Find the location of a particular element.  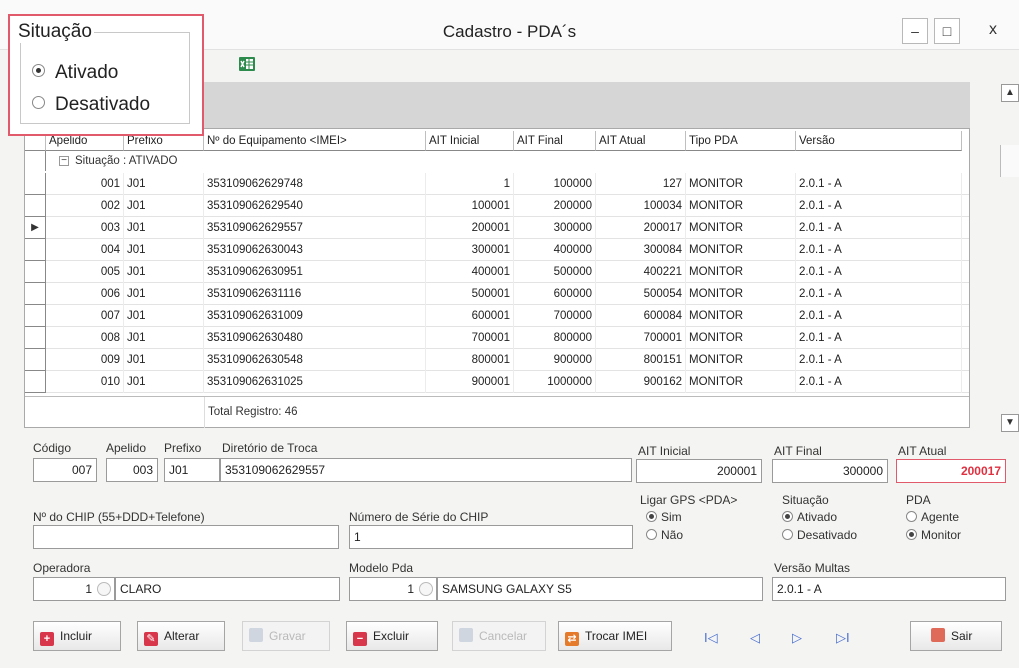

filter-option-ativado: Ativado is located at coordinates (75, 73).